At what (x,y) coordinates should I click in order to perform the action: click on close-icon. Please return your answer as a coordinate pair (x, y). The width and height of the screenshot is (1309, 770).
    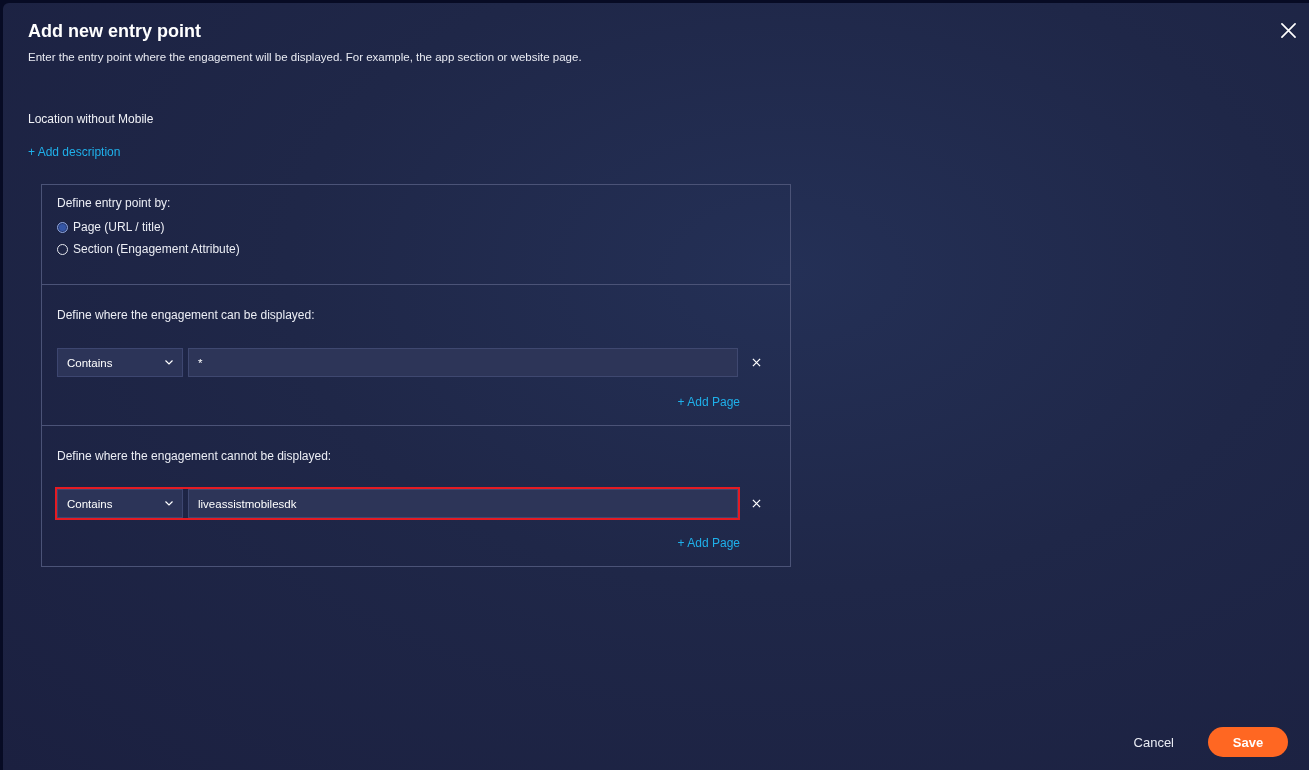
    Looking at the image, I should click on (1288, 30).